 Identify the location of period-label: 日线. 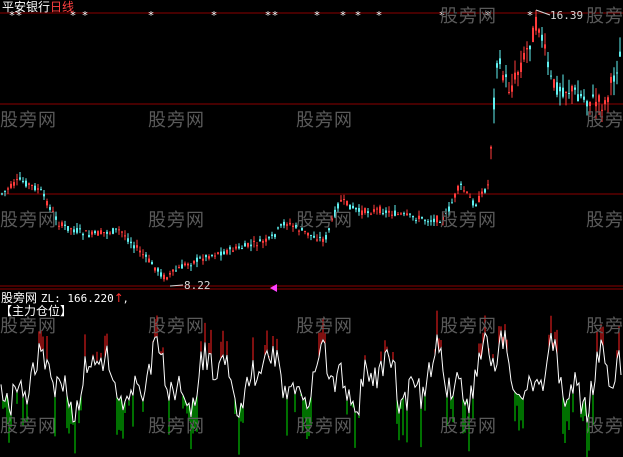
(62, 7).